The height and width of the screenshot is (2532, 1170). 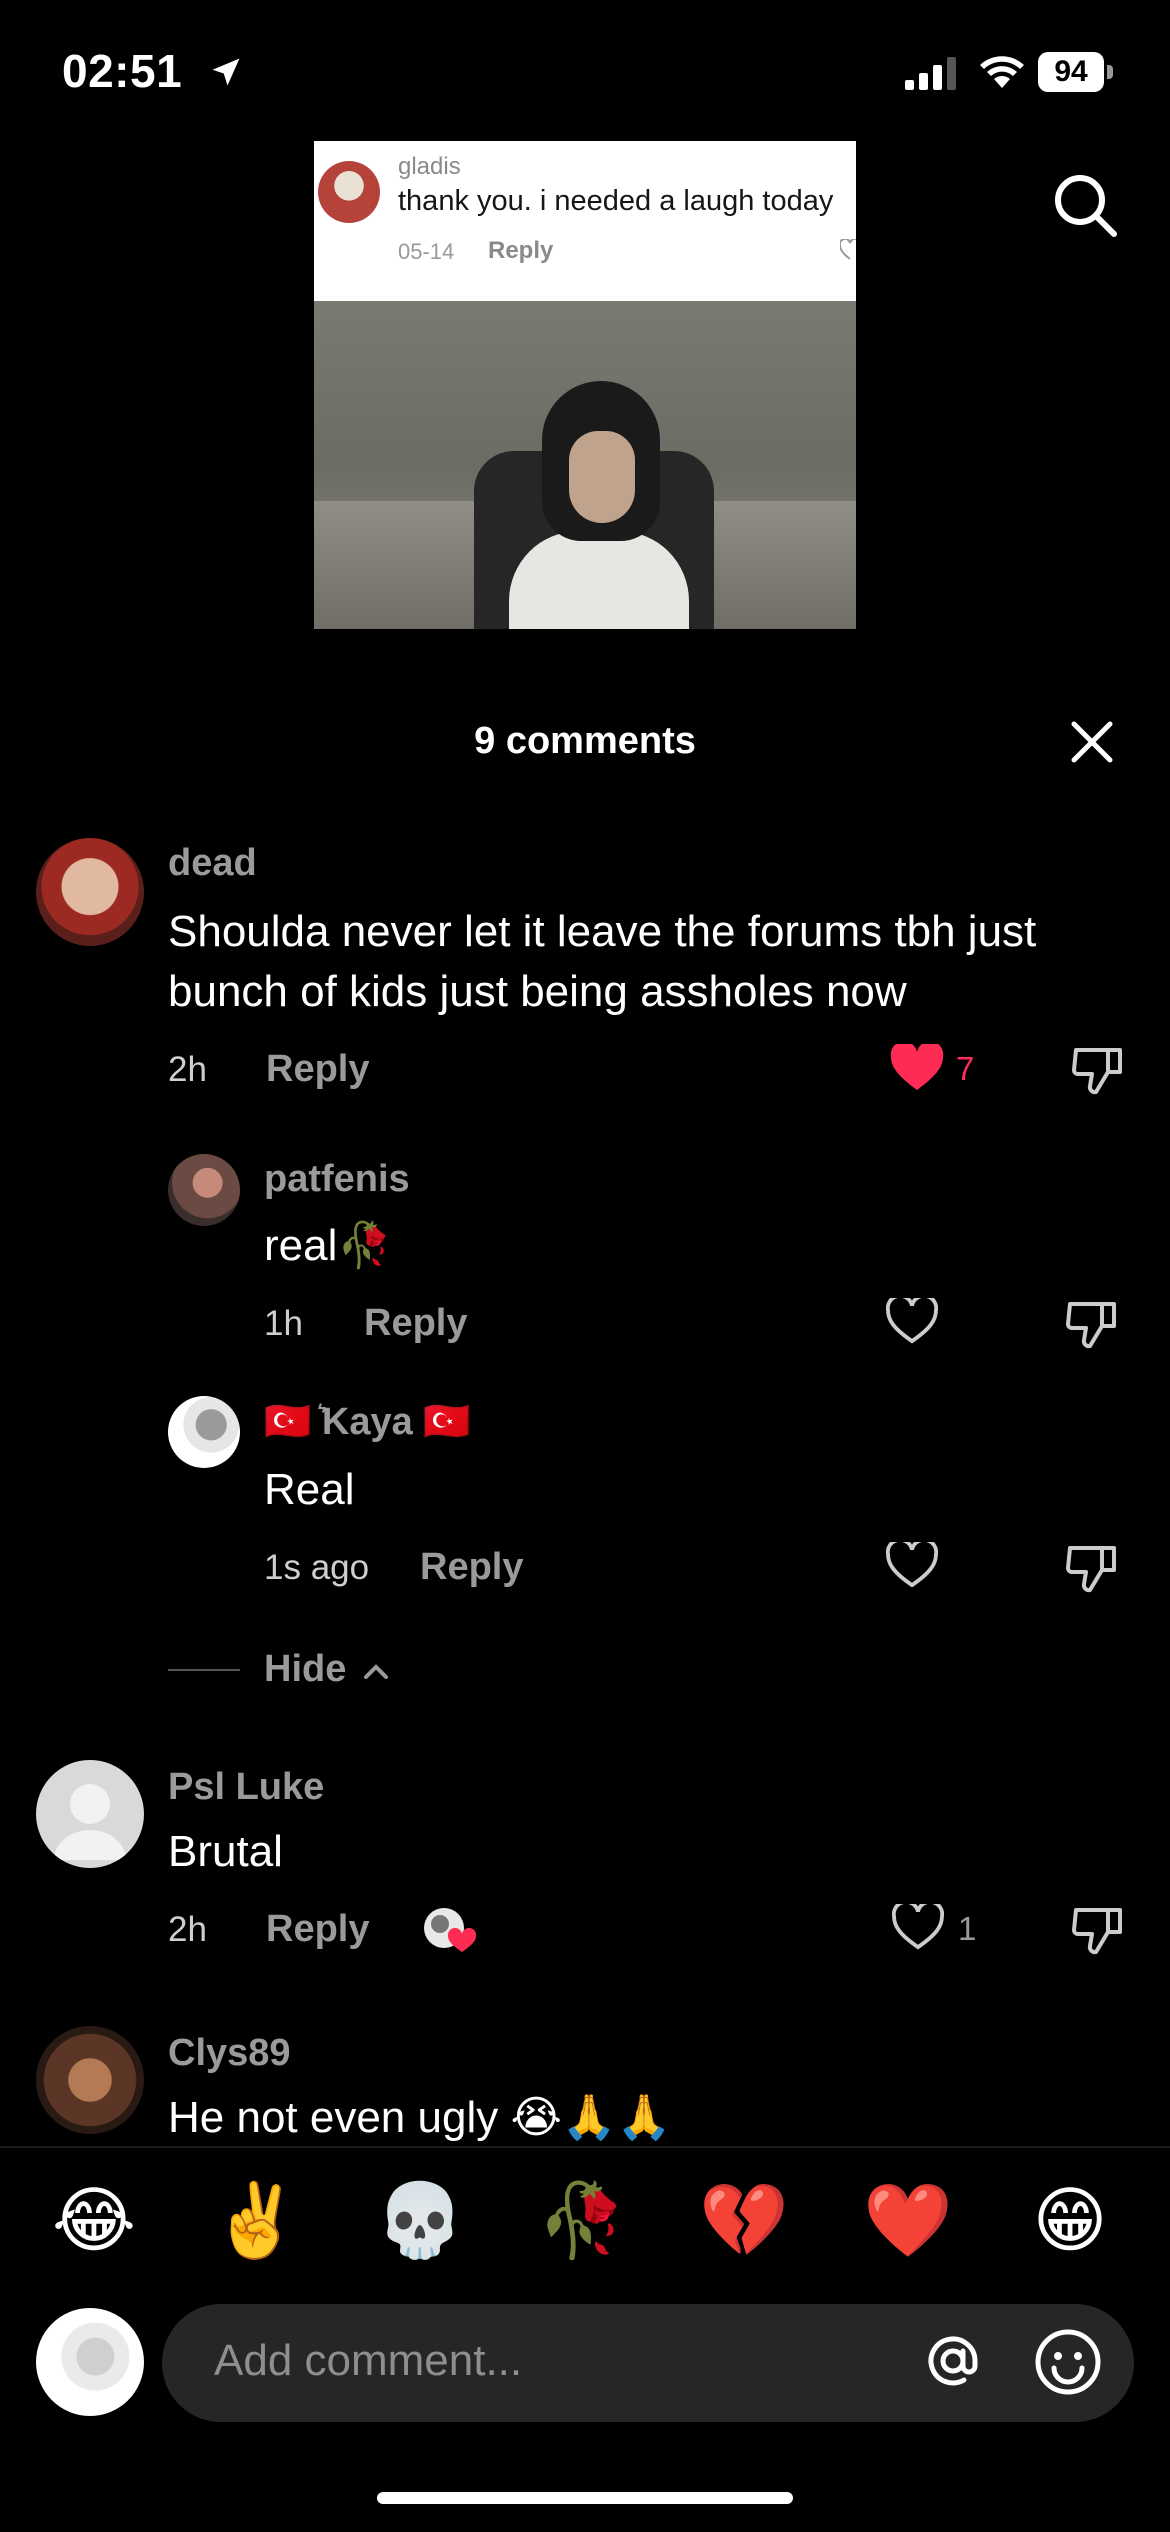 I want to click on ref-date: 05-14, so click(x=426, y=251).